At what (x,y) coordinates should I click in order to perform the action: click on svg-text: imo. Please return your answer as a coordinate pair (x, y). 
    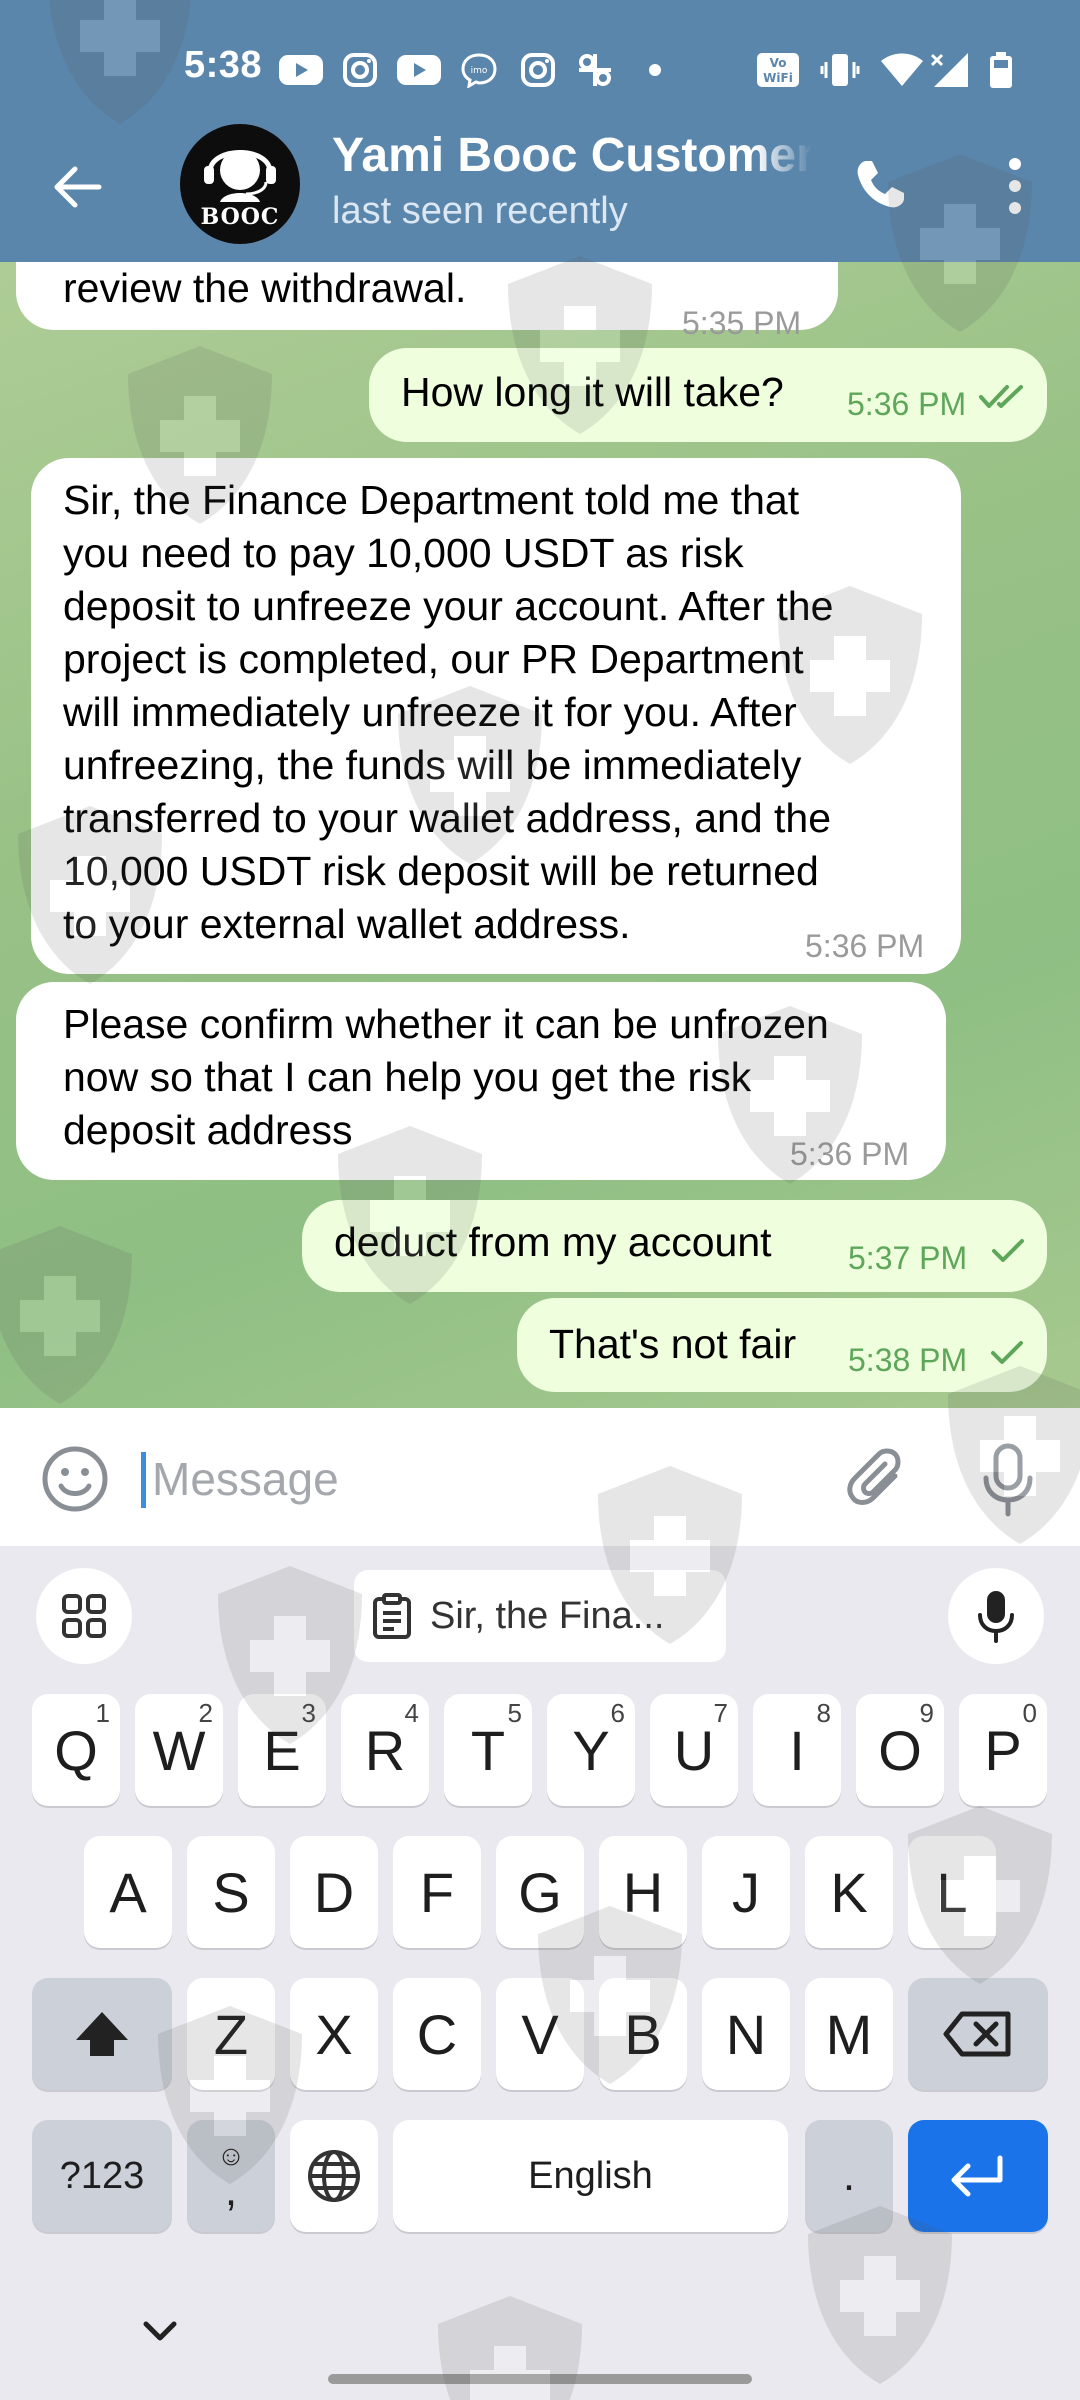
    Looking at the image, I should click on (479, 71).